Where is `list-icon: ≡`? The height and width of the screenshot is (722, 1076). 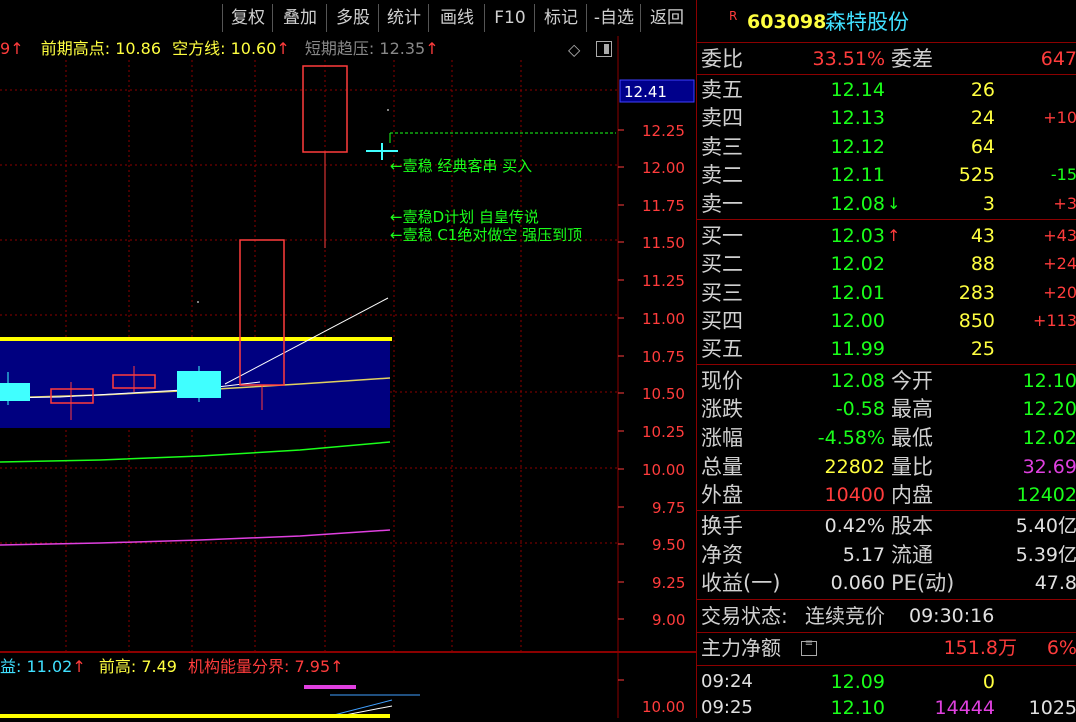 list-icon: ≡ is located at coordinates (809, 647).